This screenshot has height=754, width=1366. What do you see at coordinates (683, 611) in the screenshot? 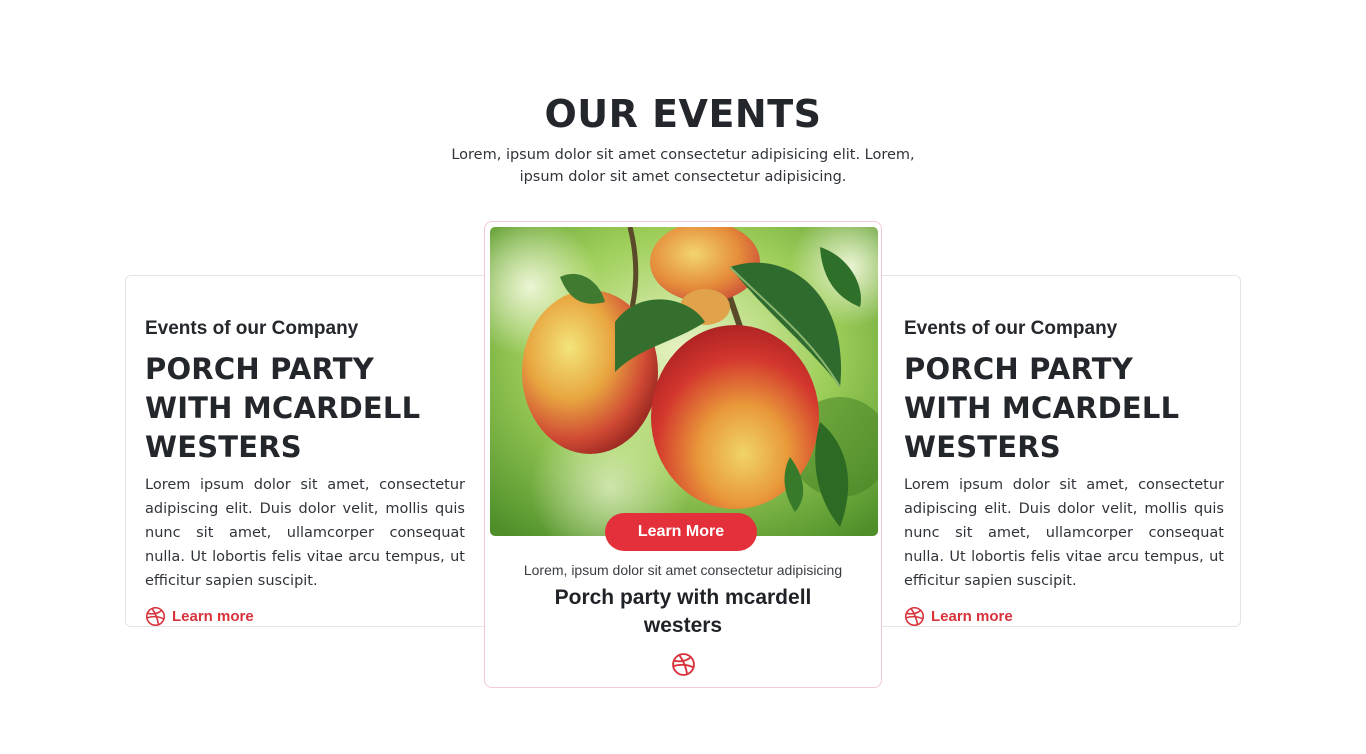
I see `event-title: Porch party with mcardell westers` at bounding box center [683, 611].